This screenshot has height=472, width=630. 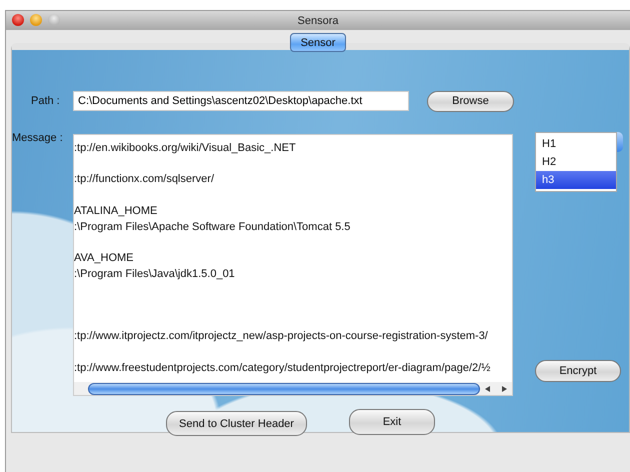 I want to click on browse-button: Browse, so click(x=470, y=101).